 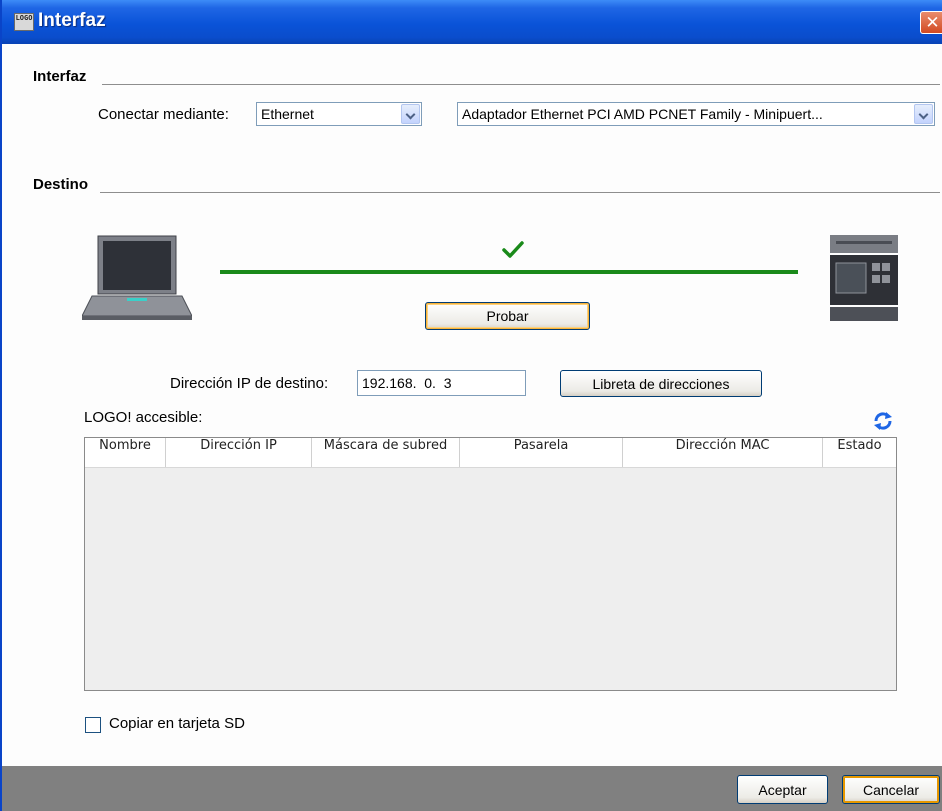 I want to click on column-header-ip: Dirección IP, so click(x=239, y=452).